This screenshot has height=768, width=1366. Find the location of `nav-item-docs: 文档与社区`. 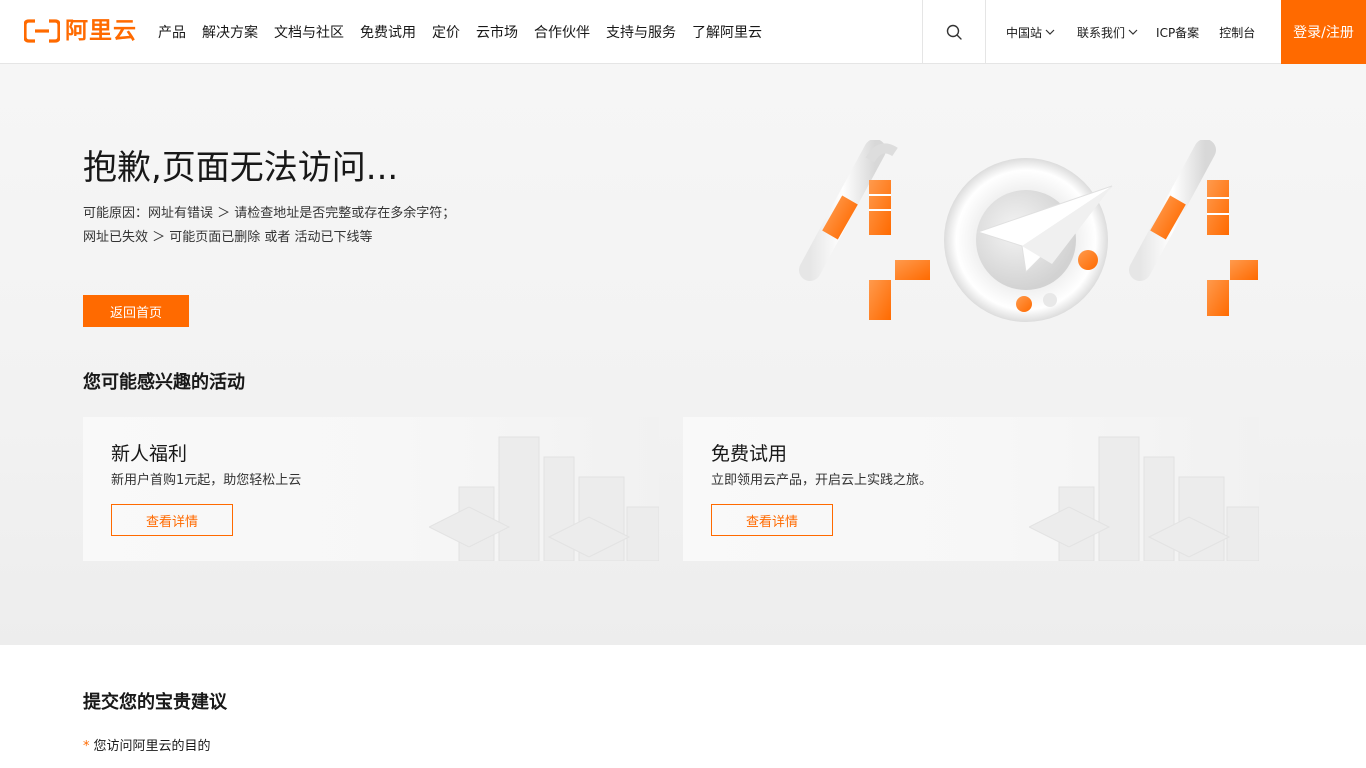

nav-item-docs: 文档与社区 is located at coordinates (309, 32).